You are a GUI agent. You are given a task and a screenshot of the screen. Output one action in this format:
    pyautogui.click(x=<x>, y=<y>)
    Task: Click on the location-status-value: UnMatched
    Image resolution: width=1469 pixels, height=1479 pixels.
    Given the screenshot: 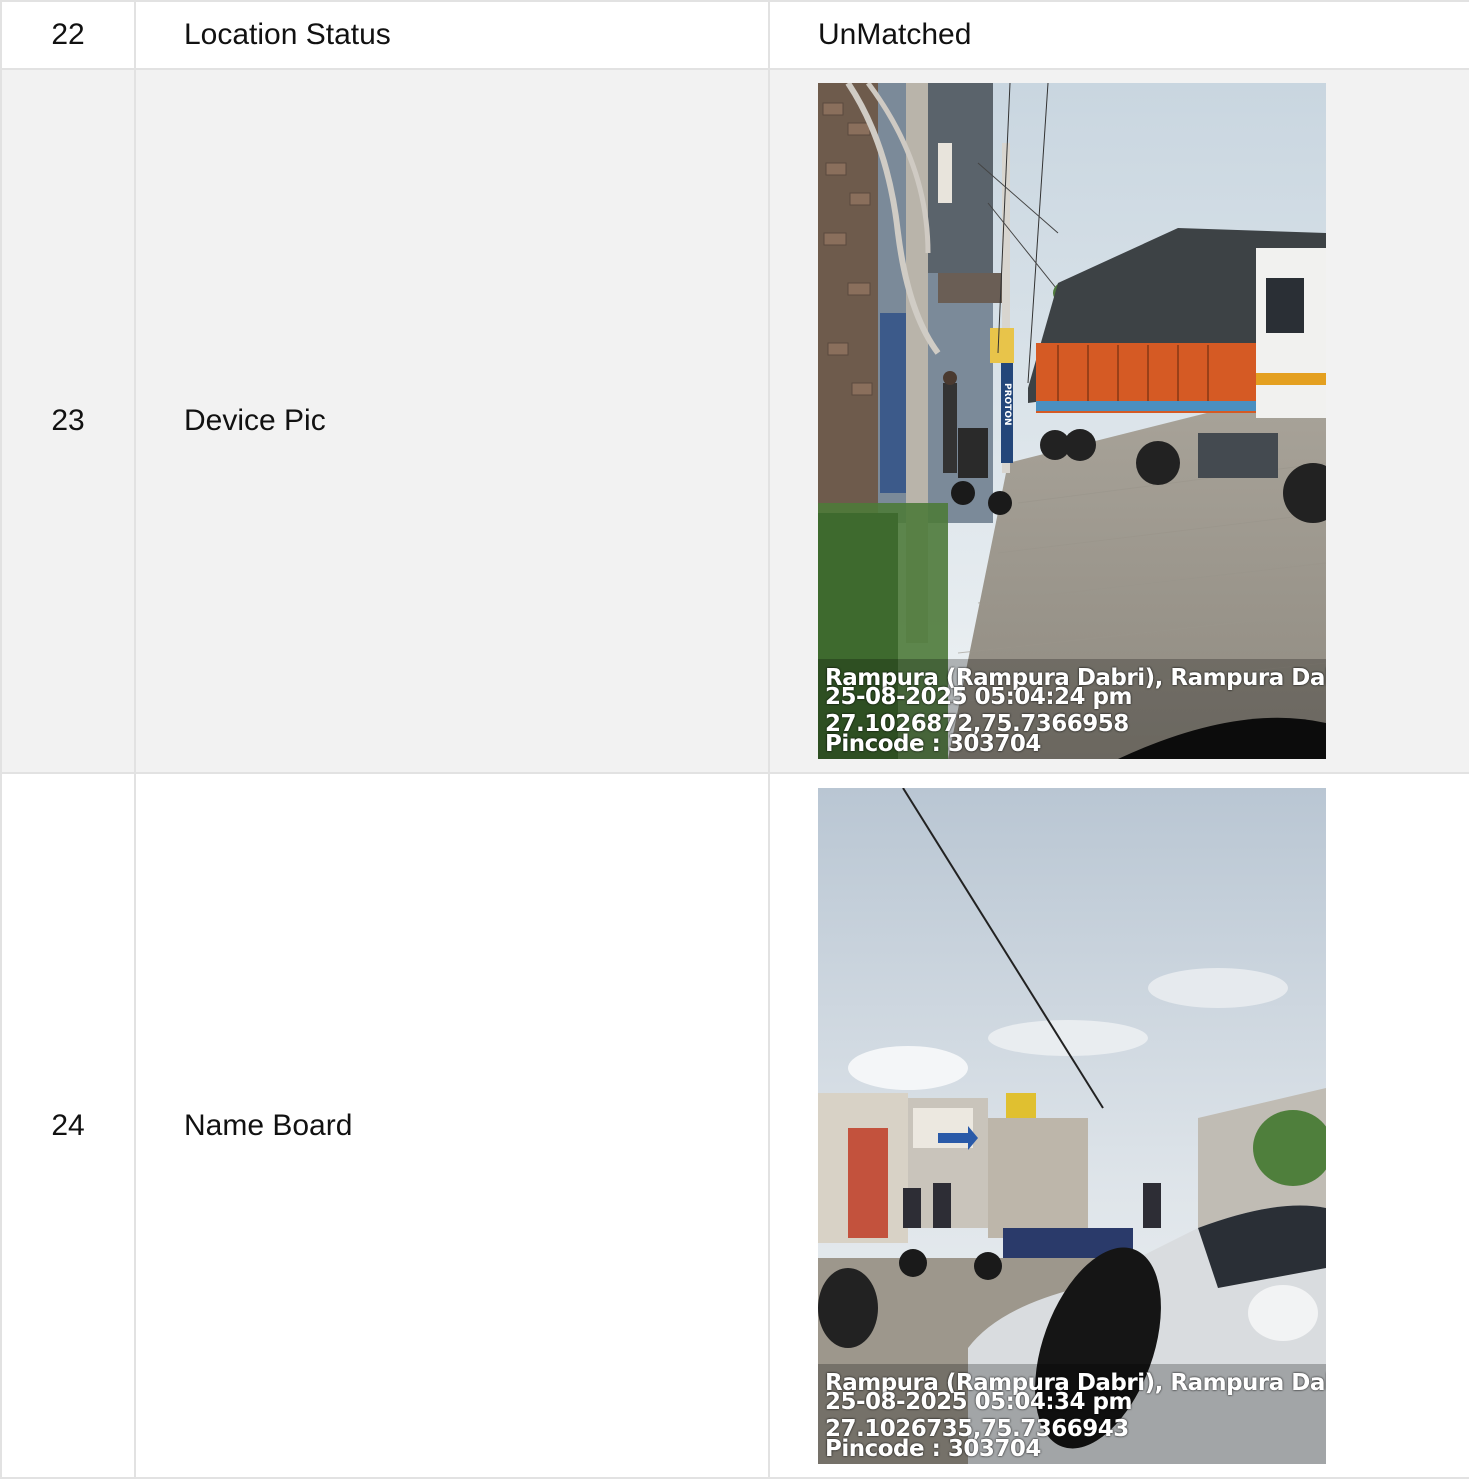 What is the action you would take?
    pyautogui.click(x=1118, y=35)
    